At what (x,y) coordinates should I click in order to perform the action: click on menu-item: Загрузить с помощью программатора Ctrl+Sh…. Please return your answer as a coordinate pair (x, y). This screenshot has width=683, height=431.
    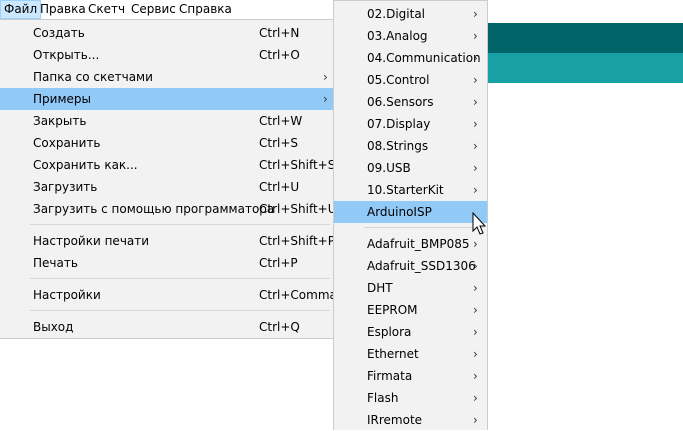
    Looking at the image, I should click on (168, 209).